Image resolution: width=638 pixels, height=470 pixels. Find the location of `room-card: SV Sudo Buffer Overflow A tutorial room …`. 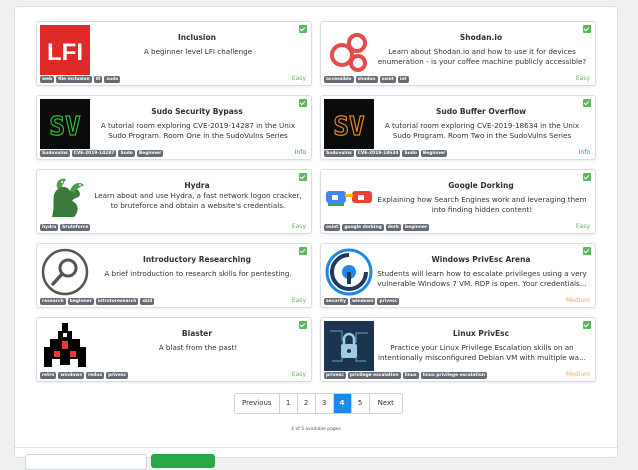

room-card: SV Sudo Buffer Overflow A tutorial room … is located at coordinates (458, 127).